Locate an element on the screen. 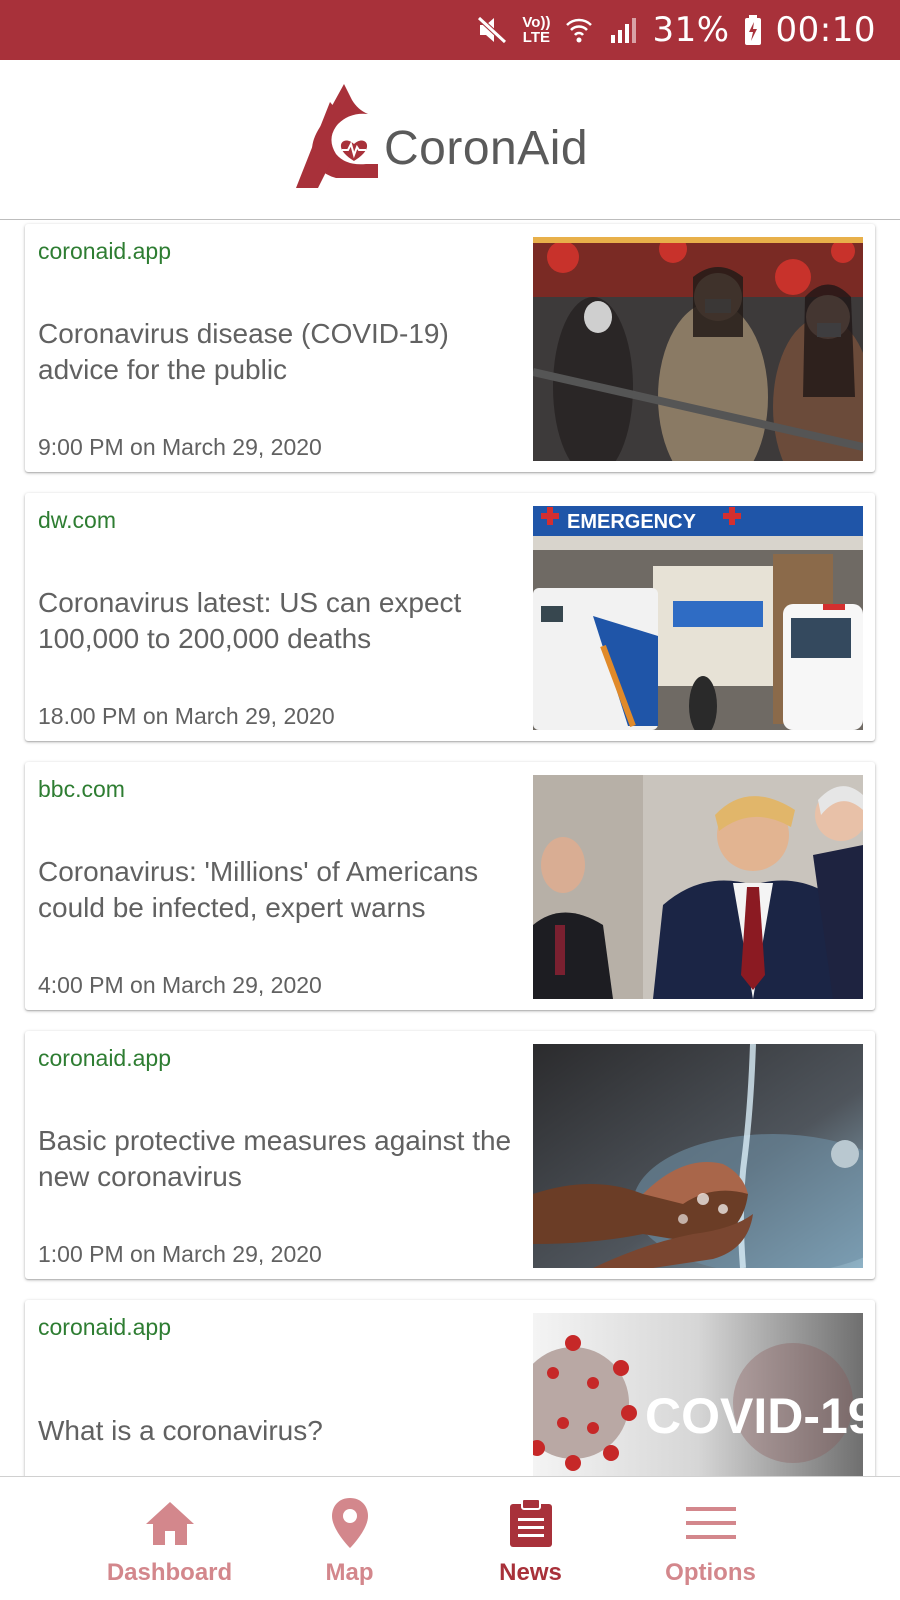 Image resolution: width=900 pixels, height=1600 pixels. status-bar: Vo)) LTE 31% 00:10 is located at coordinates (450, 30).